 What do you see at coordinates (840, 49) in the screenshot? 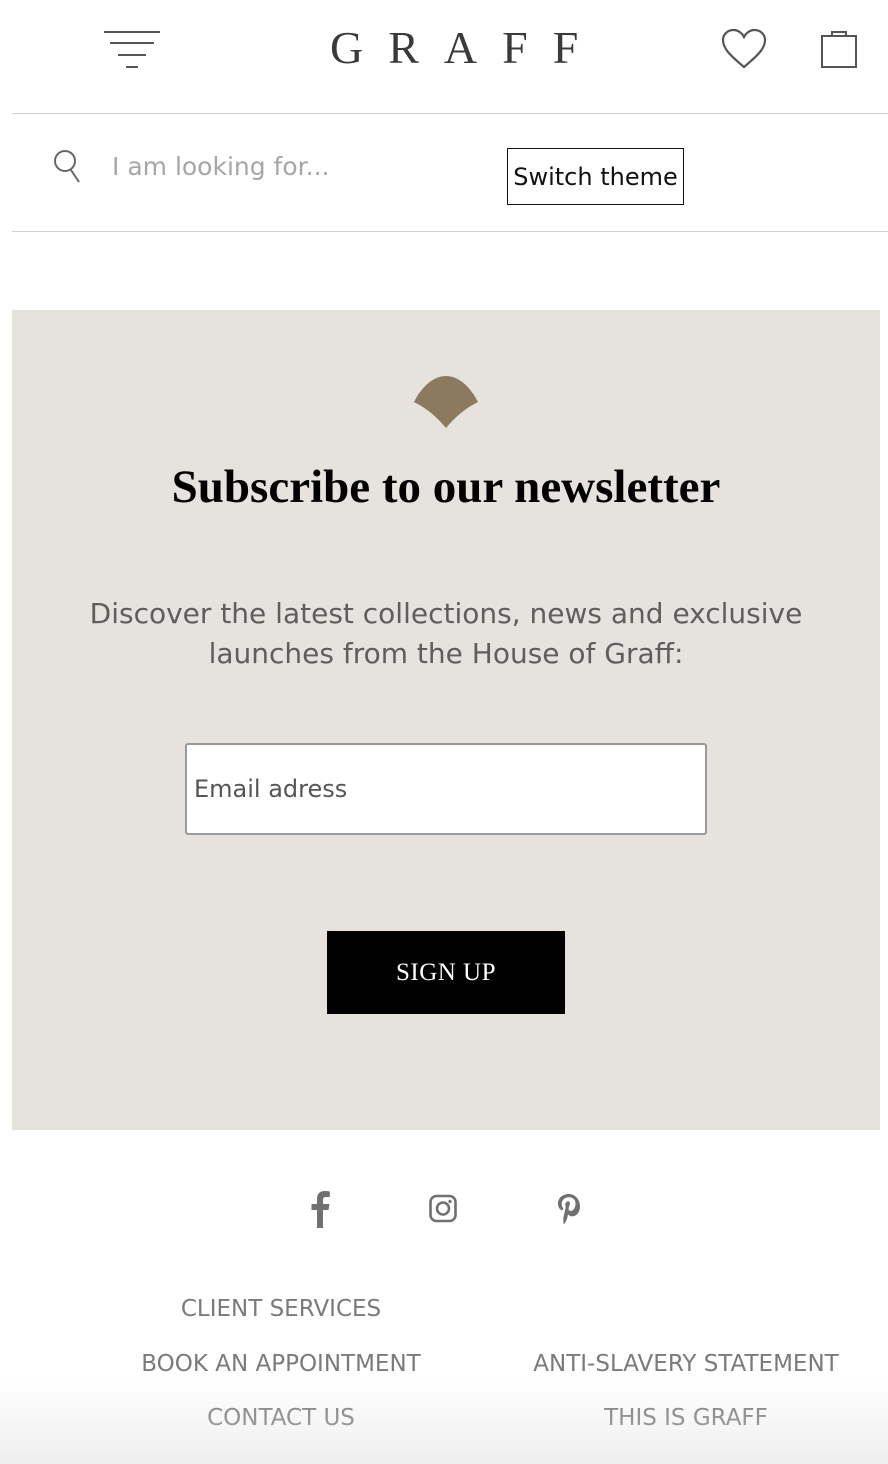
I see `shopping-bag-icon` at bounding box center [840, 49].